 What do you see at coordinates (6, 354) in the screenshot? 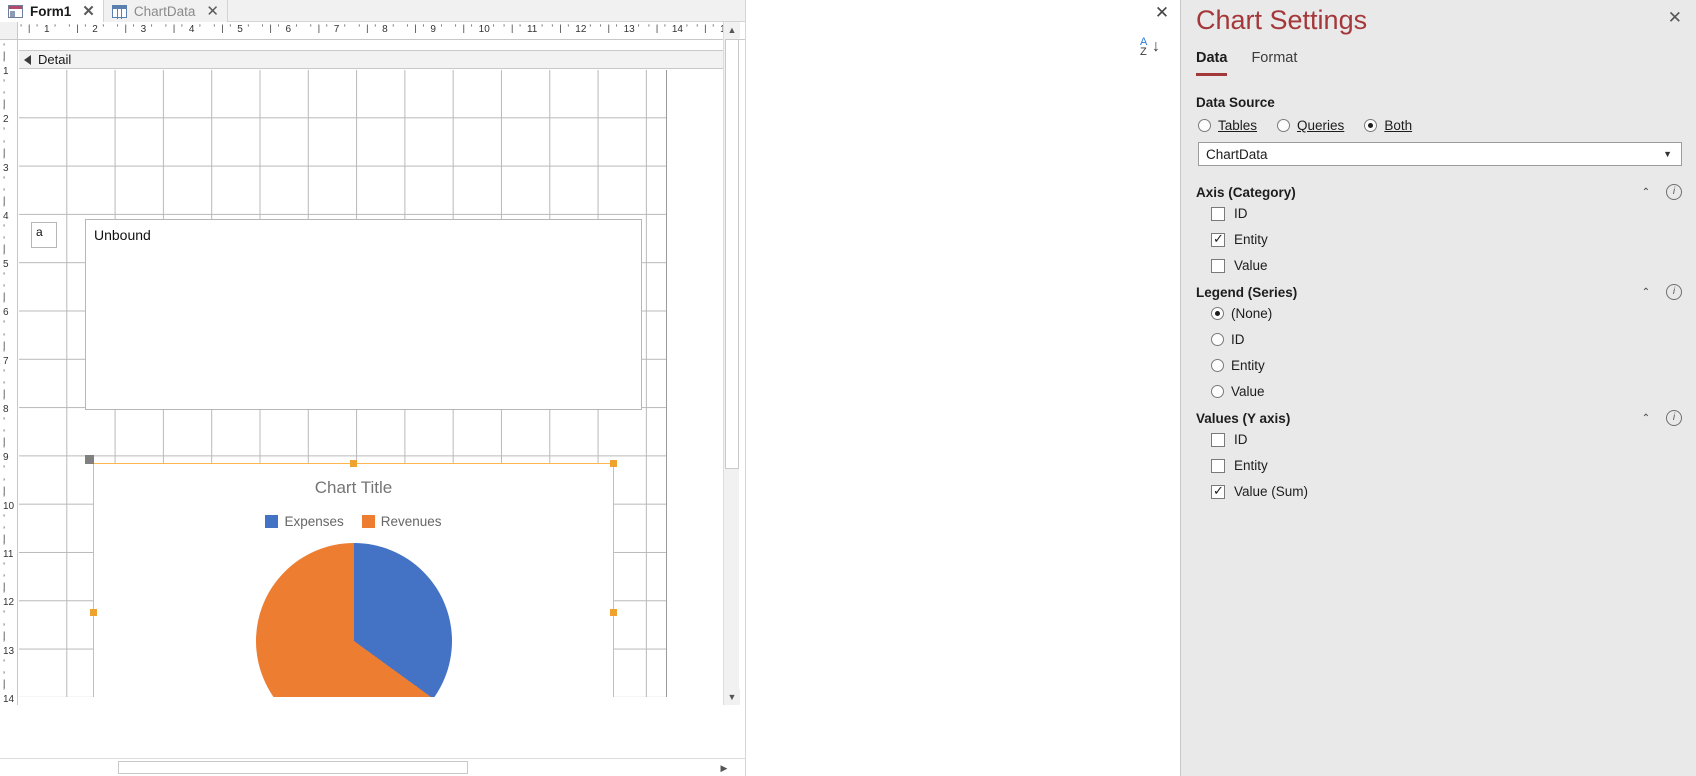
I see `ruler-tick-group: ’ |’ 7’` at bounding box center [6, 354].